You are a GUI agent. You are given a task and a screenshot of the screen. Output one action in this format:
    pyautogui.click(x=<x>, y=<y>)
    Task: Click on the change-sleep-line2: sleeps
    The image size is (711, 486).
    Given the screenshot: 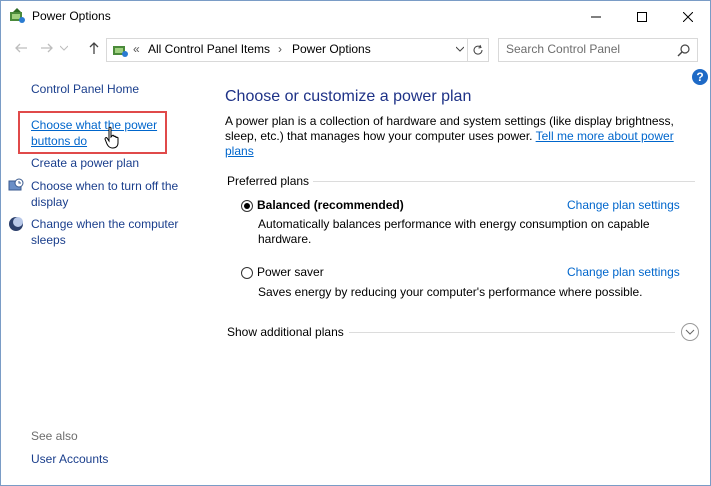 What is the action you would take?
    pyautogui.click(x=104, y=240)
    